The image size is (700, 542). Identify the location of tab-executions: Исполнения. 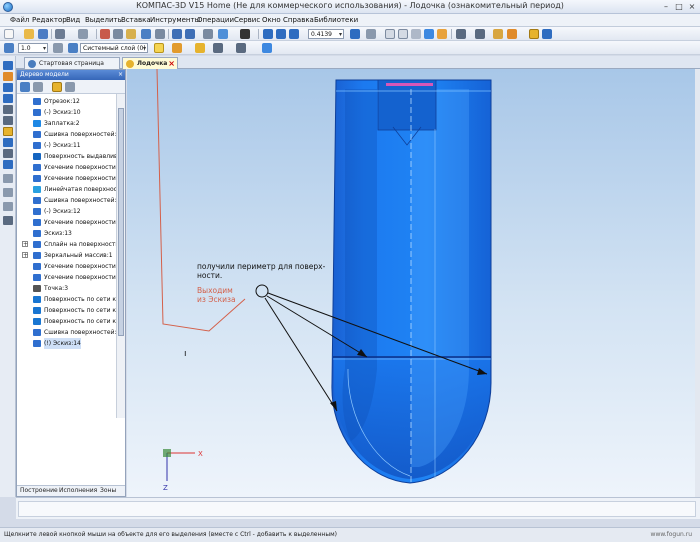
(78, 490).